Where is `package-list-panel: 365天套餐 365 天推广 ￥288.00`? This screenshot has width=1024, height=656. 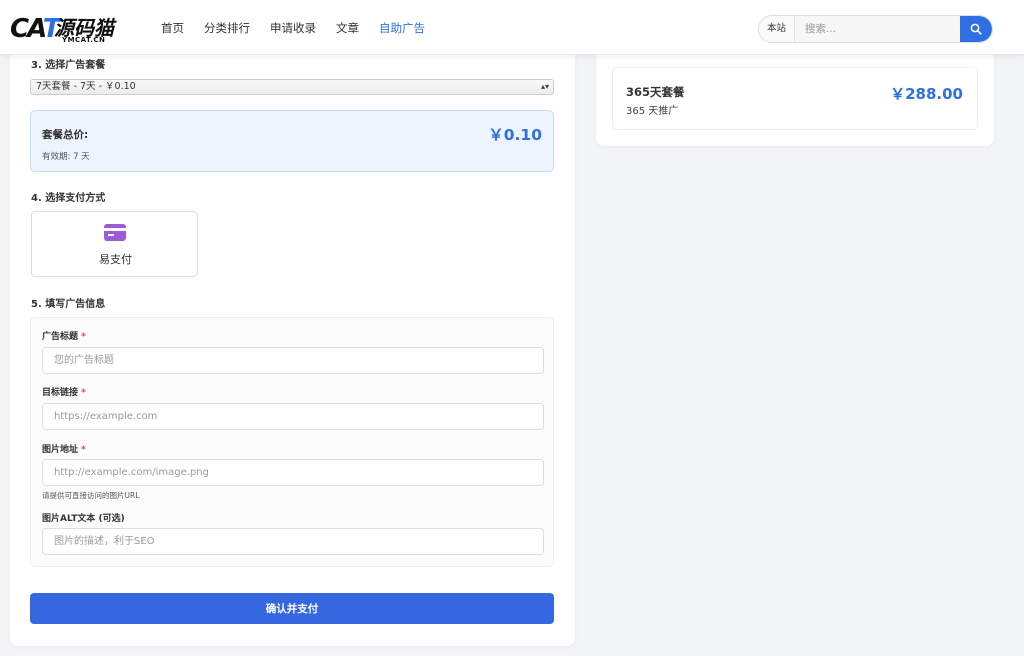
package-list-panel: 365天套餐 365 天推广 ￥288.00 is located at coordinates (795, 93).